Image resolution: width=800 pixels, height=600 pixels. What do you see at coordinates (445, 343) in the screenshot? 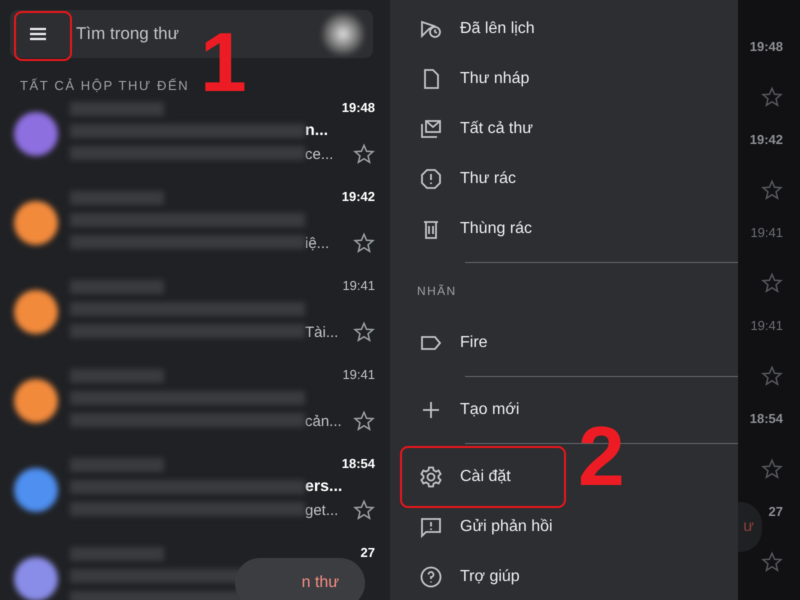
I see `drawer-item: Fire` at bounding box center [445, 343].